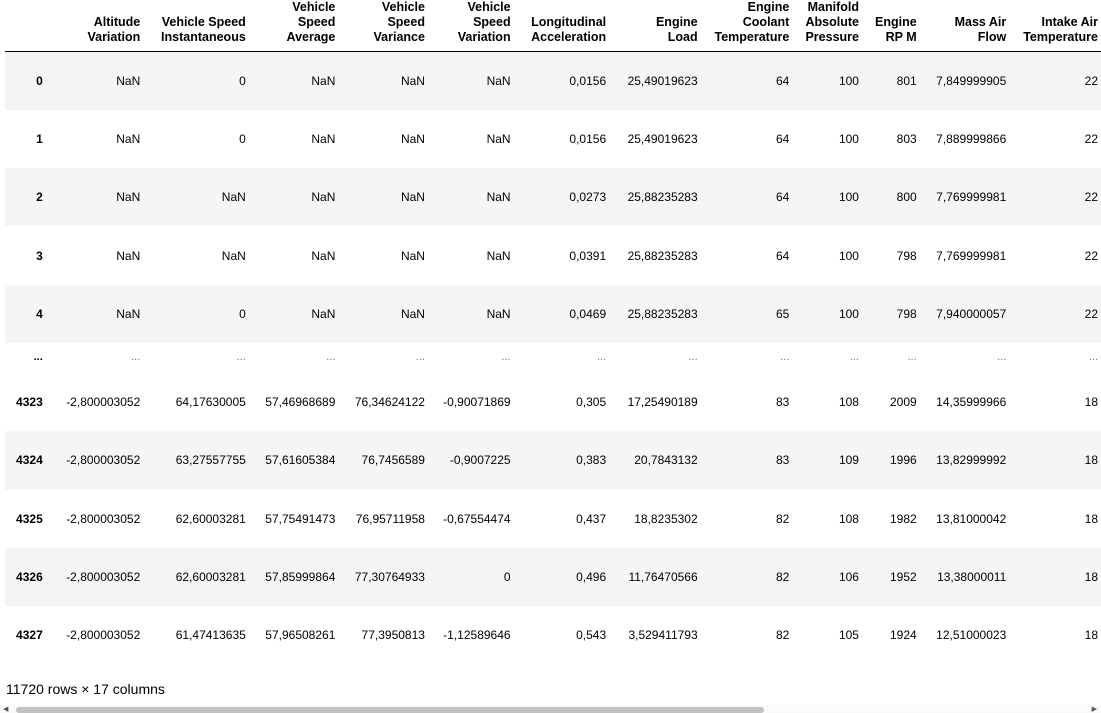  I want to click on table-cell: -0,90071869, so click(477, 402).